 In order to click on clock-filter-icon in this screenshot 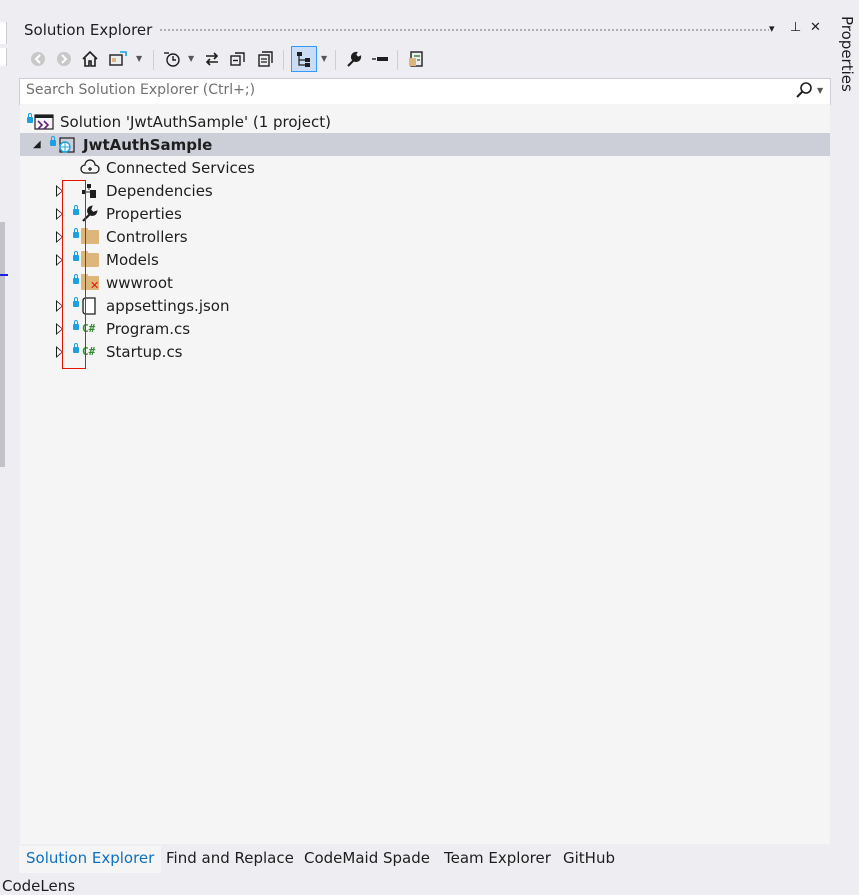, I will do `click(172, 59)`.